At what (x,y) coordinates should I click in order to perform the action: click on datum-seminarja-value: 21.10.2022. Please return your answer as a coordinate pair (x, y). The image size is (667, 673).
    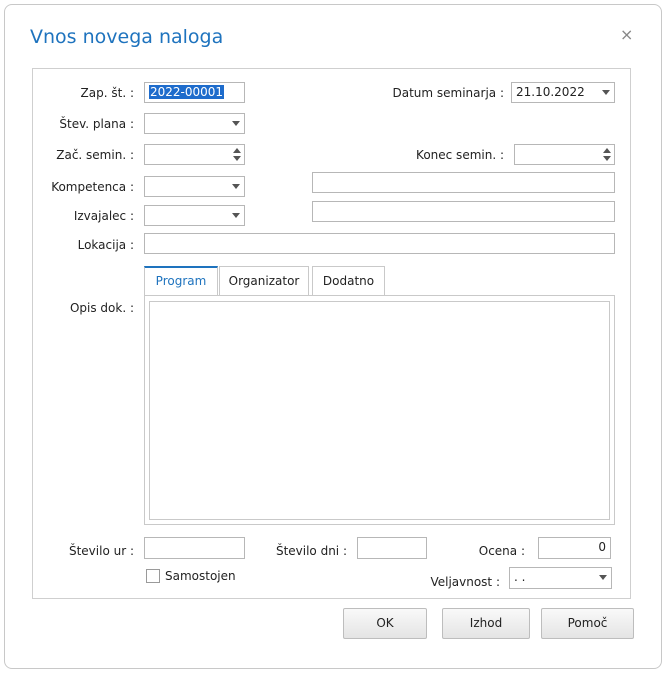
    Looking at the image, I should click on (550, 92).